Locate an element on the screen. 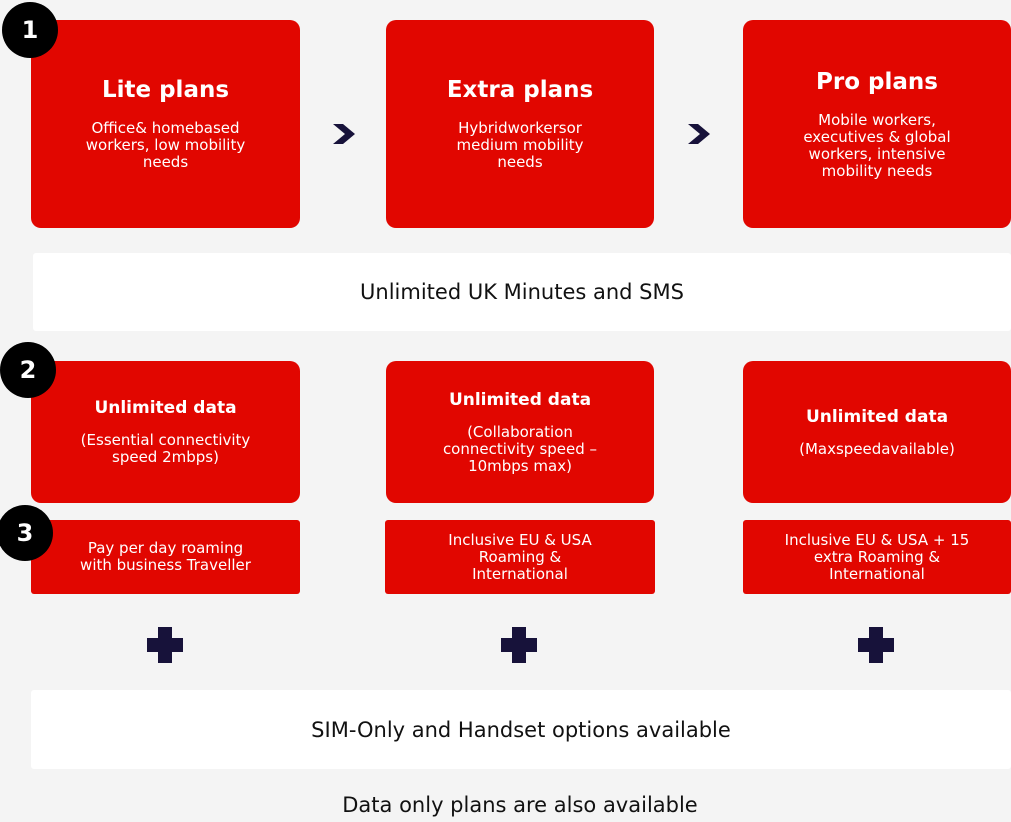 Image resolution: width=1011 pixels, height=822 pixels. data-description-line: (Maxspeedavailable) is located at coordinates (877, 448).